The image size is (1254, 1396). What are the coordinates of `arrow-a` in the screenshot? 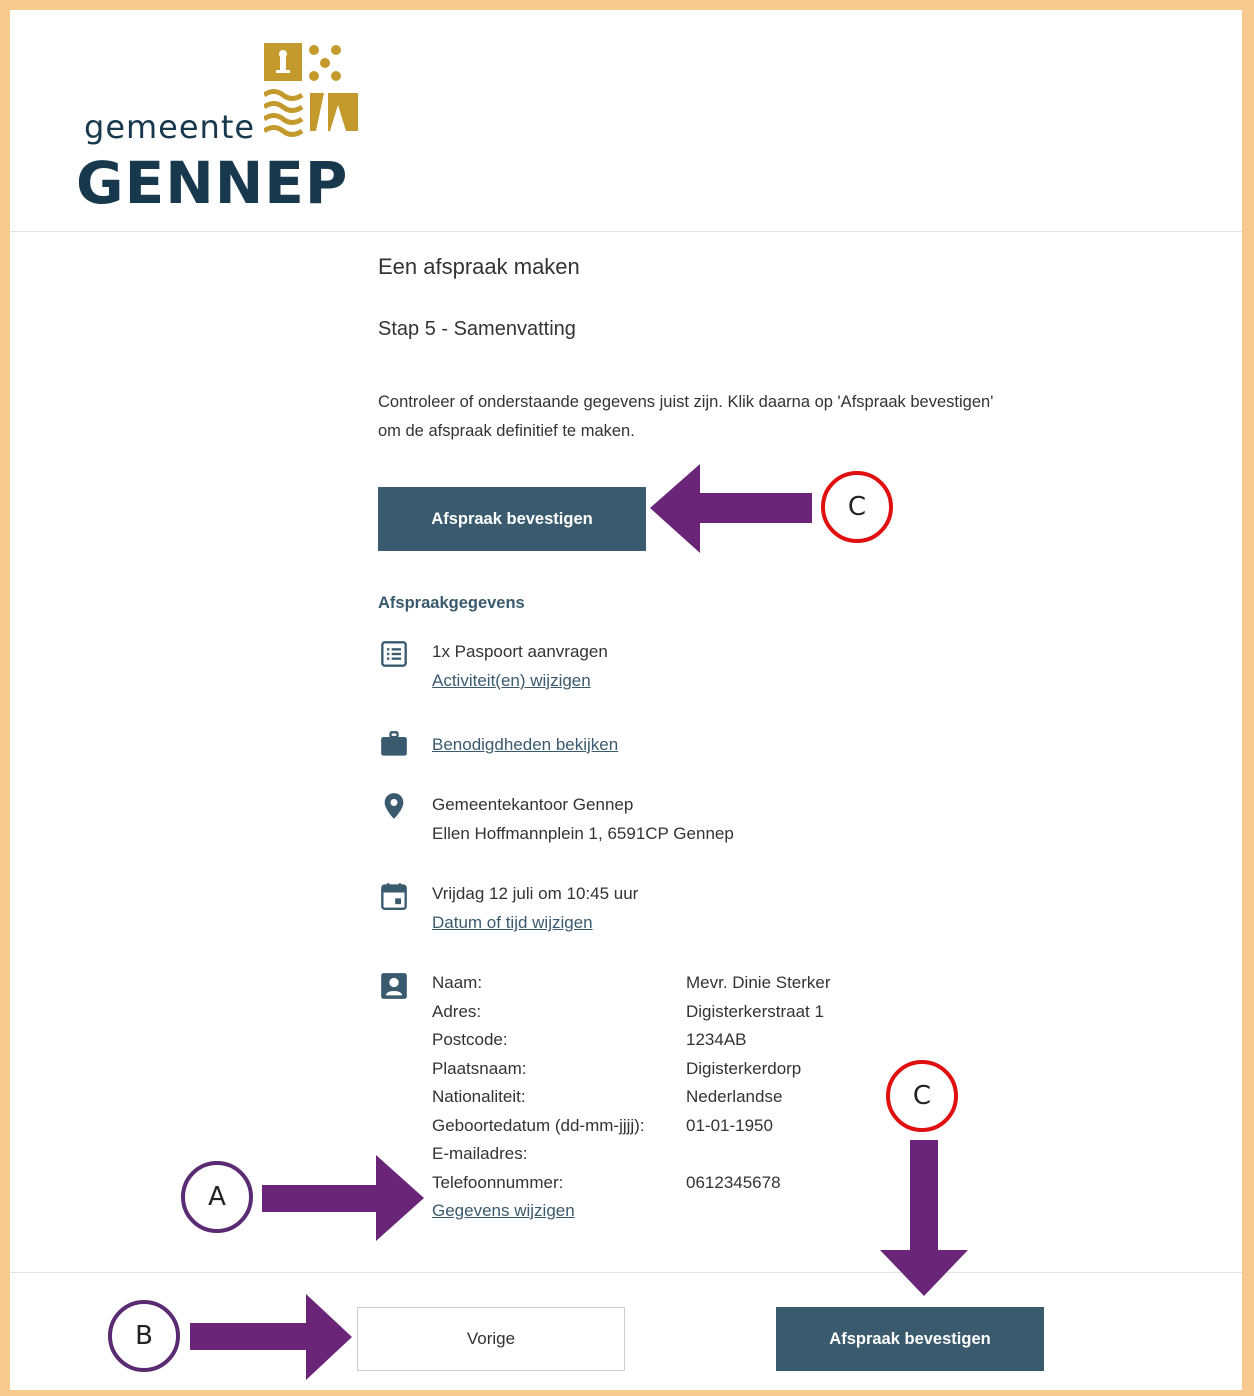 It's located at (343, 1198).